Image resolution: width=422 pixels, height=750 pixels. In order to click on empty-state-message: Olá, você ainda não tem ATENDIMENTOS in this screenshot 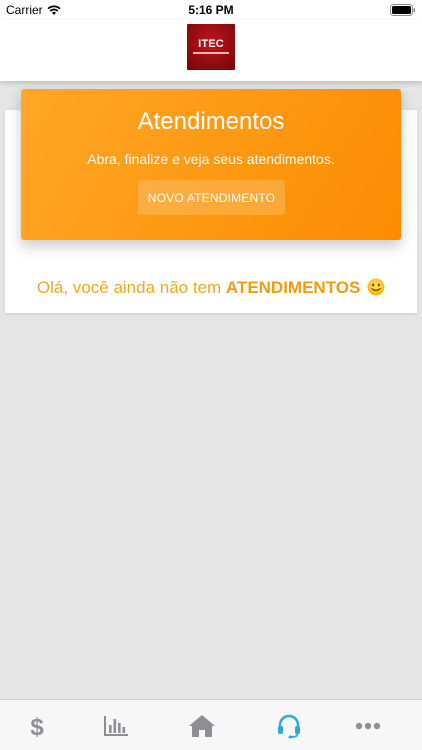, I will do `click(211, 288)`.